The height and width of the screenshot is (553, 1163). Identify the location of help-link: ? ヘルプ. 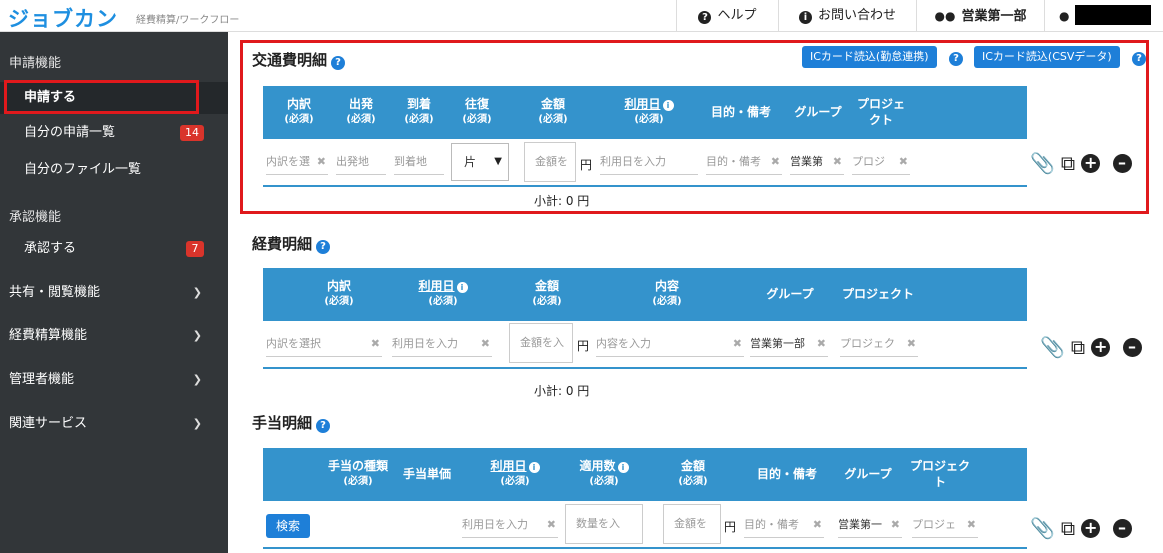
(727, 16).